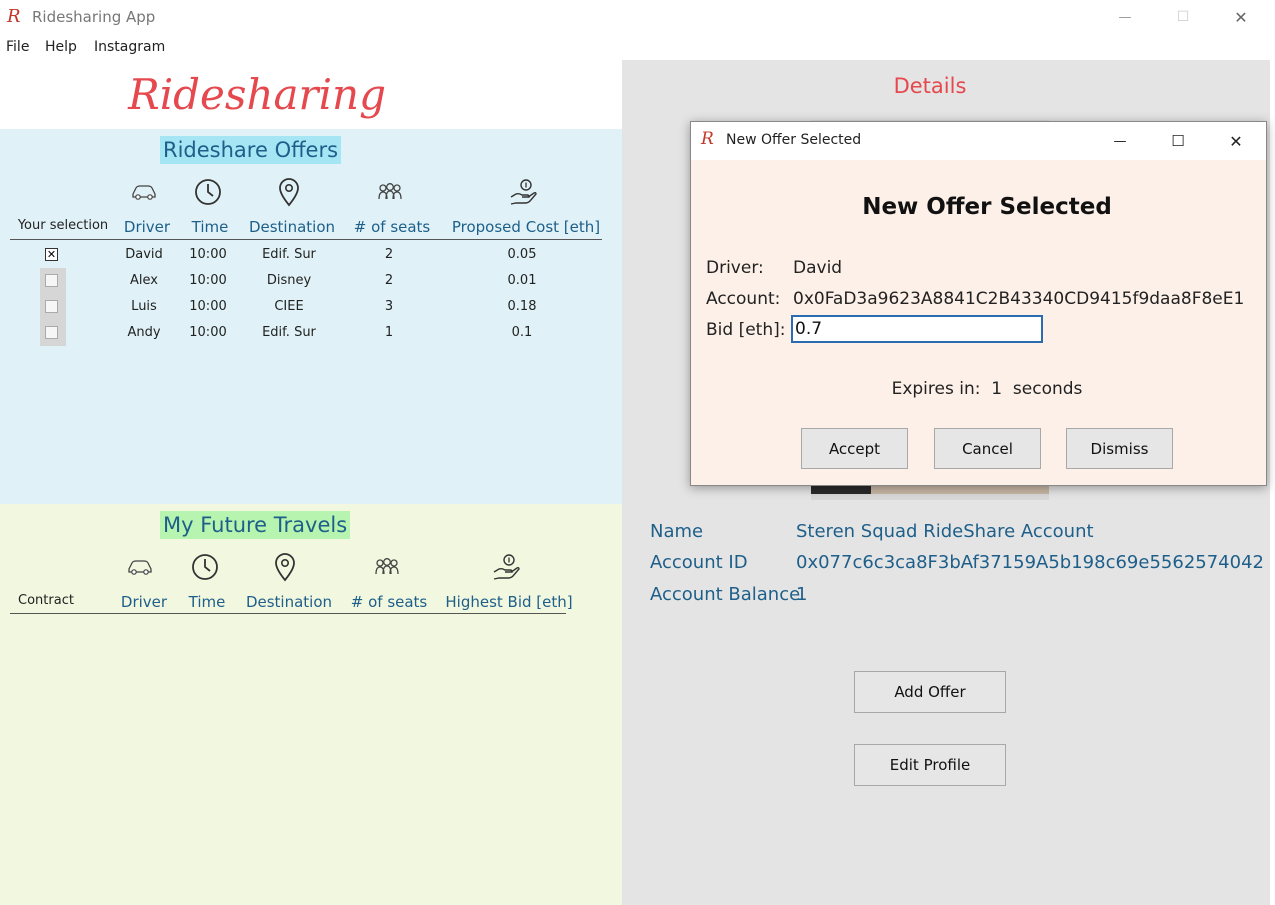 The width and height of the screenshot is (1275, 905). I want to click on minimize-button: —, so click(1125, 17).